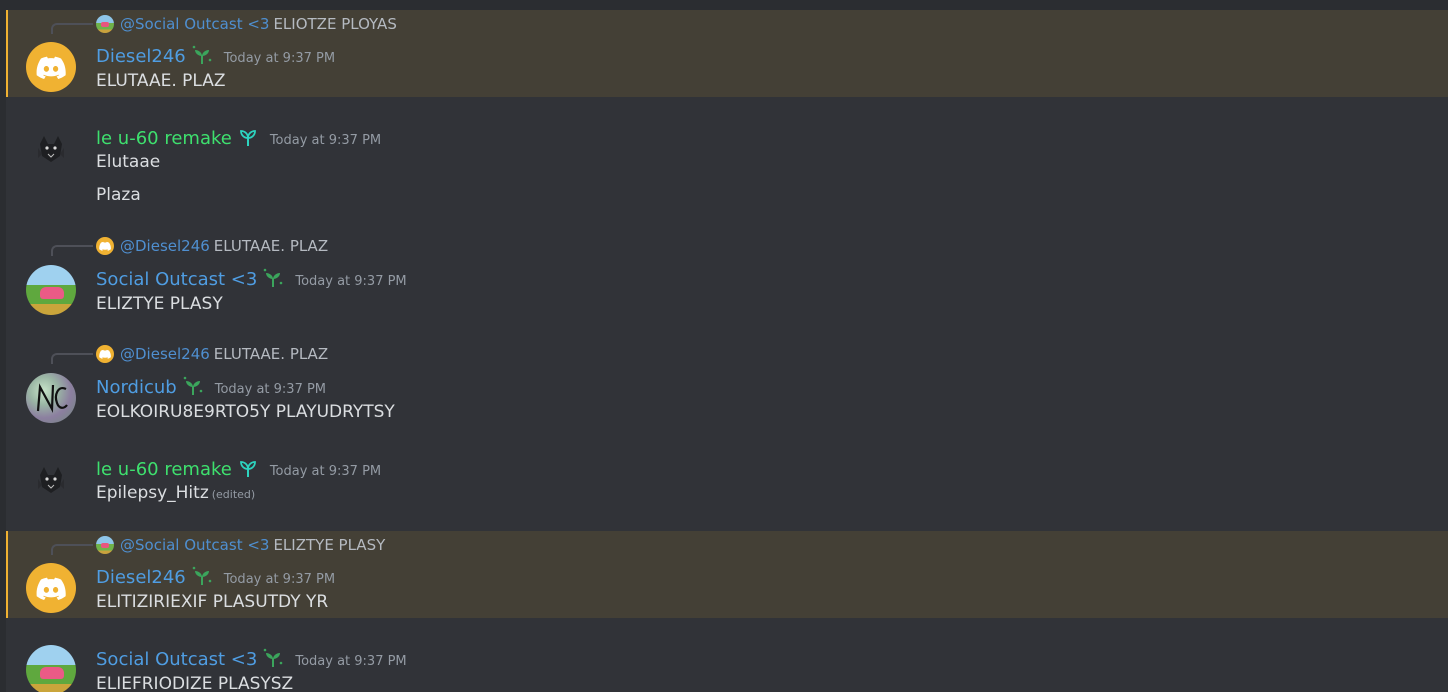 The height and width of the screenshot is (692, 1448). Describe the element at coordinates (152, 493) in the screenshot. I see `message-text: Epilepsy_Hitz` at that location.